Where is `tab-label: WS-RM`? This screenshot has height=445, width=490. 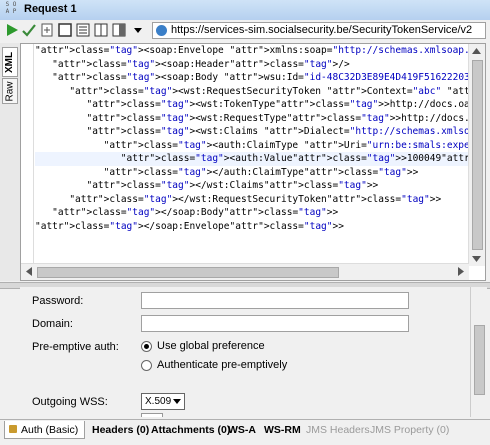 tab-label: WS-RM is located at coordinates (282, 430).